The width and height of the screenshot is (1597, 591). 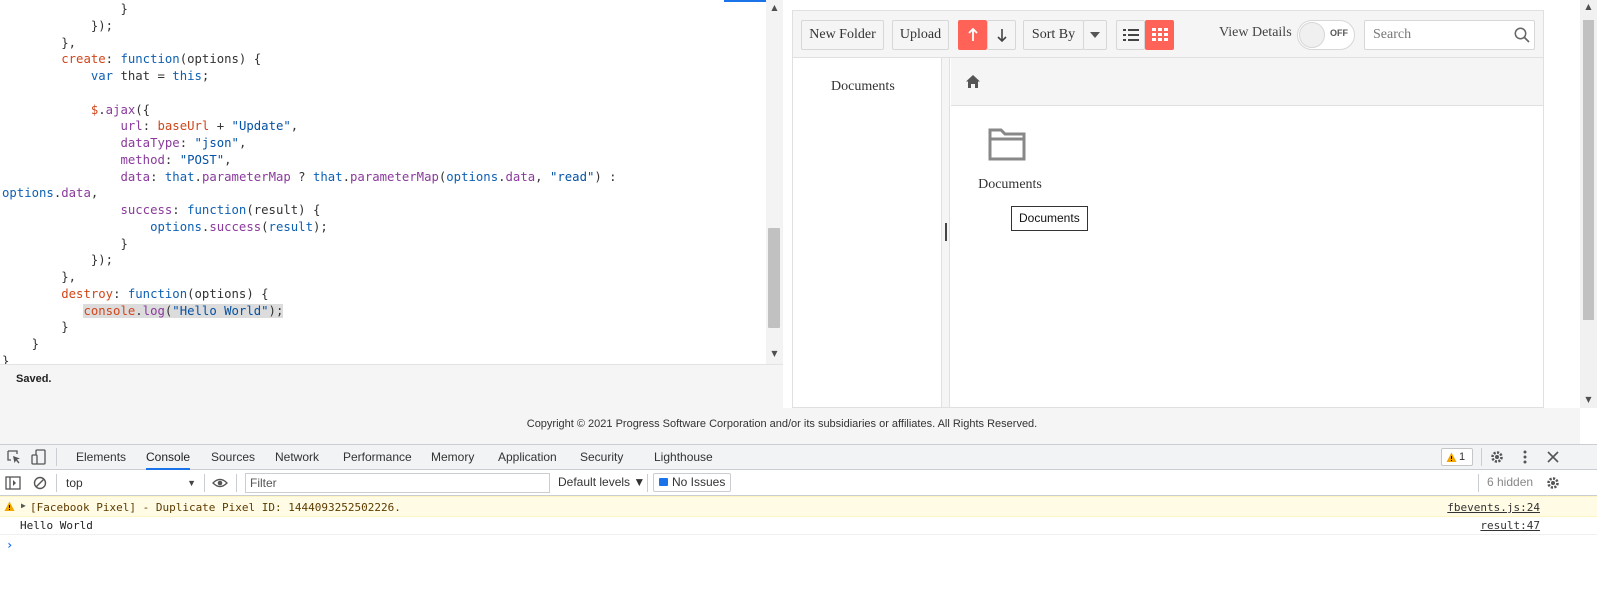 What do you see at coordinates (920, 35) in the screenshot?
I see `upload-button: Upload` at bounding box center [920, 35].